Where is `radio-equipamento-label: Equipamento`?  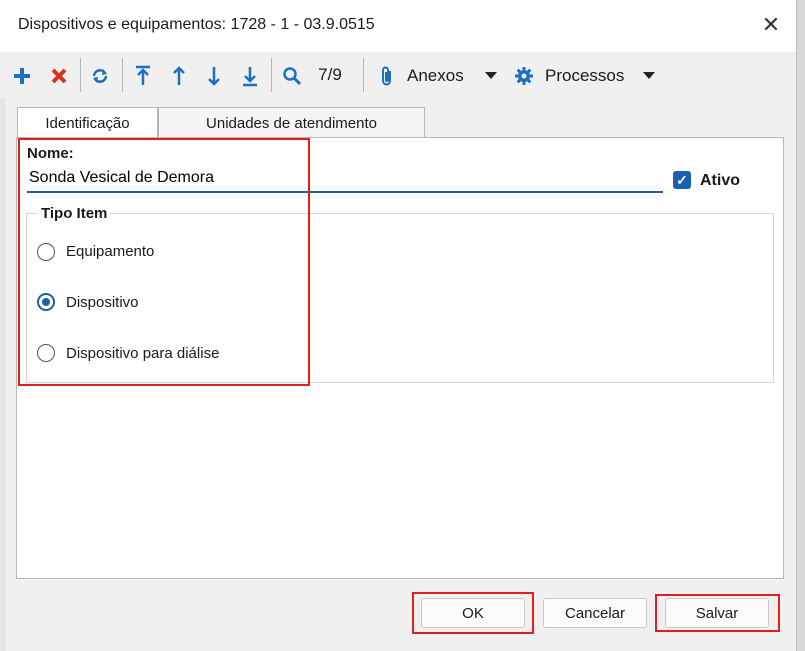 radio-equipamento-label: Equipamento is located at coordinates (110, 251).